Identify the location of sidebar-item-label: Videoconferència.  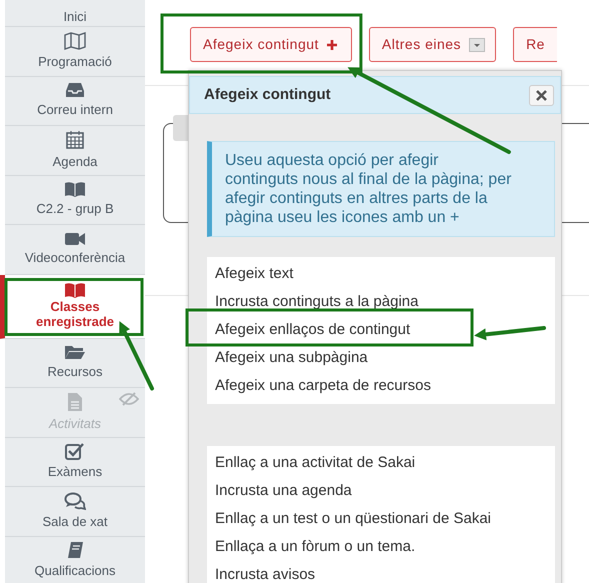
(75, 257).